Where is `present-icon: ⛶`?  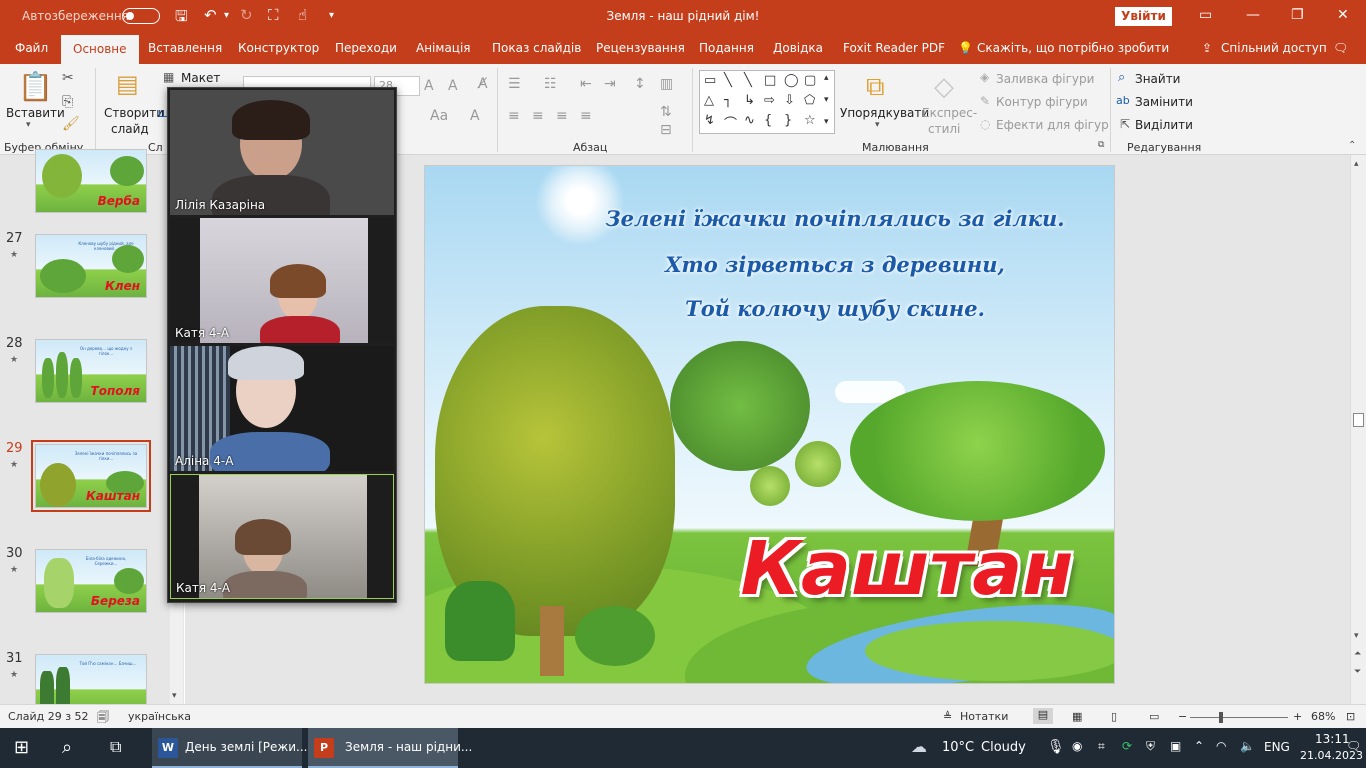 present-icon: ⛶ is located at coordinates (273, 15).